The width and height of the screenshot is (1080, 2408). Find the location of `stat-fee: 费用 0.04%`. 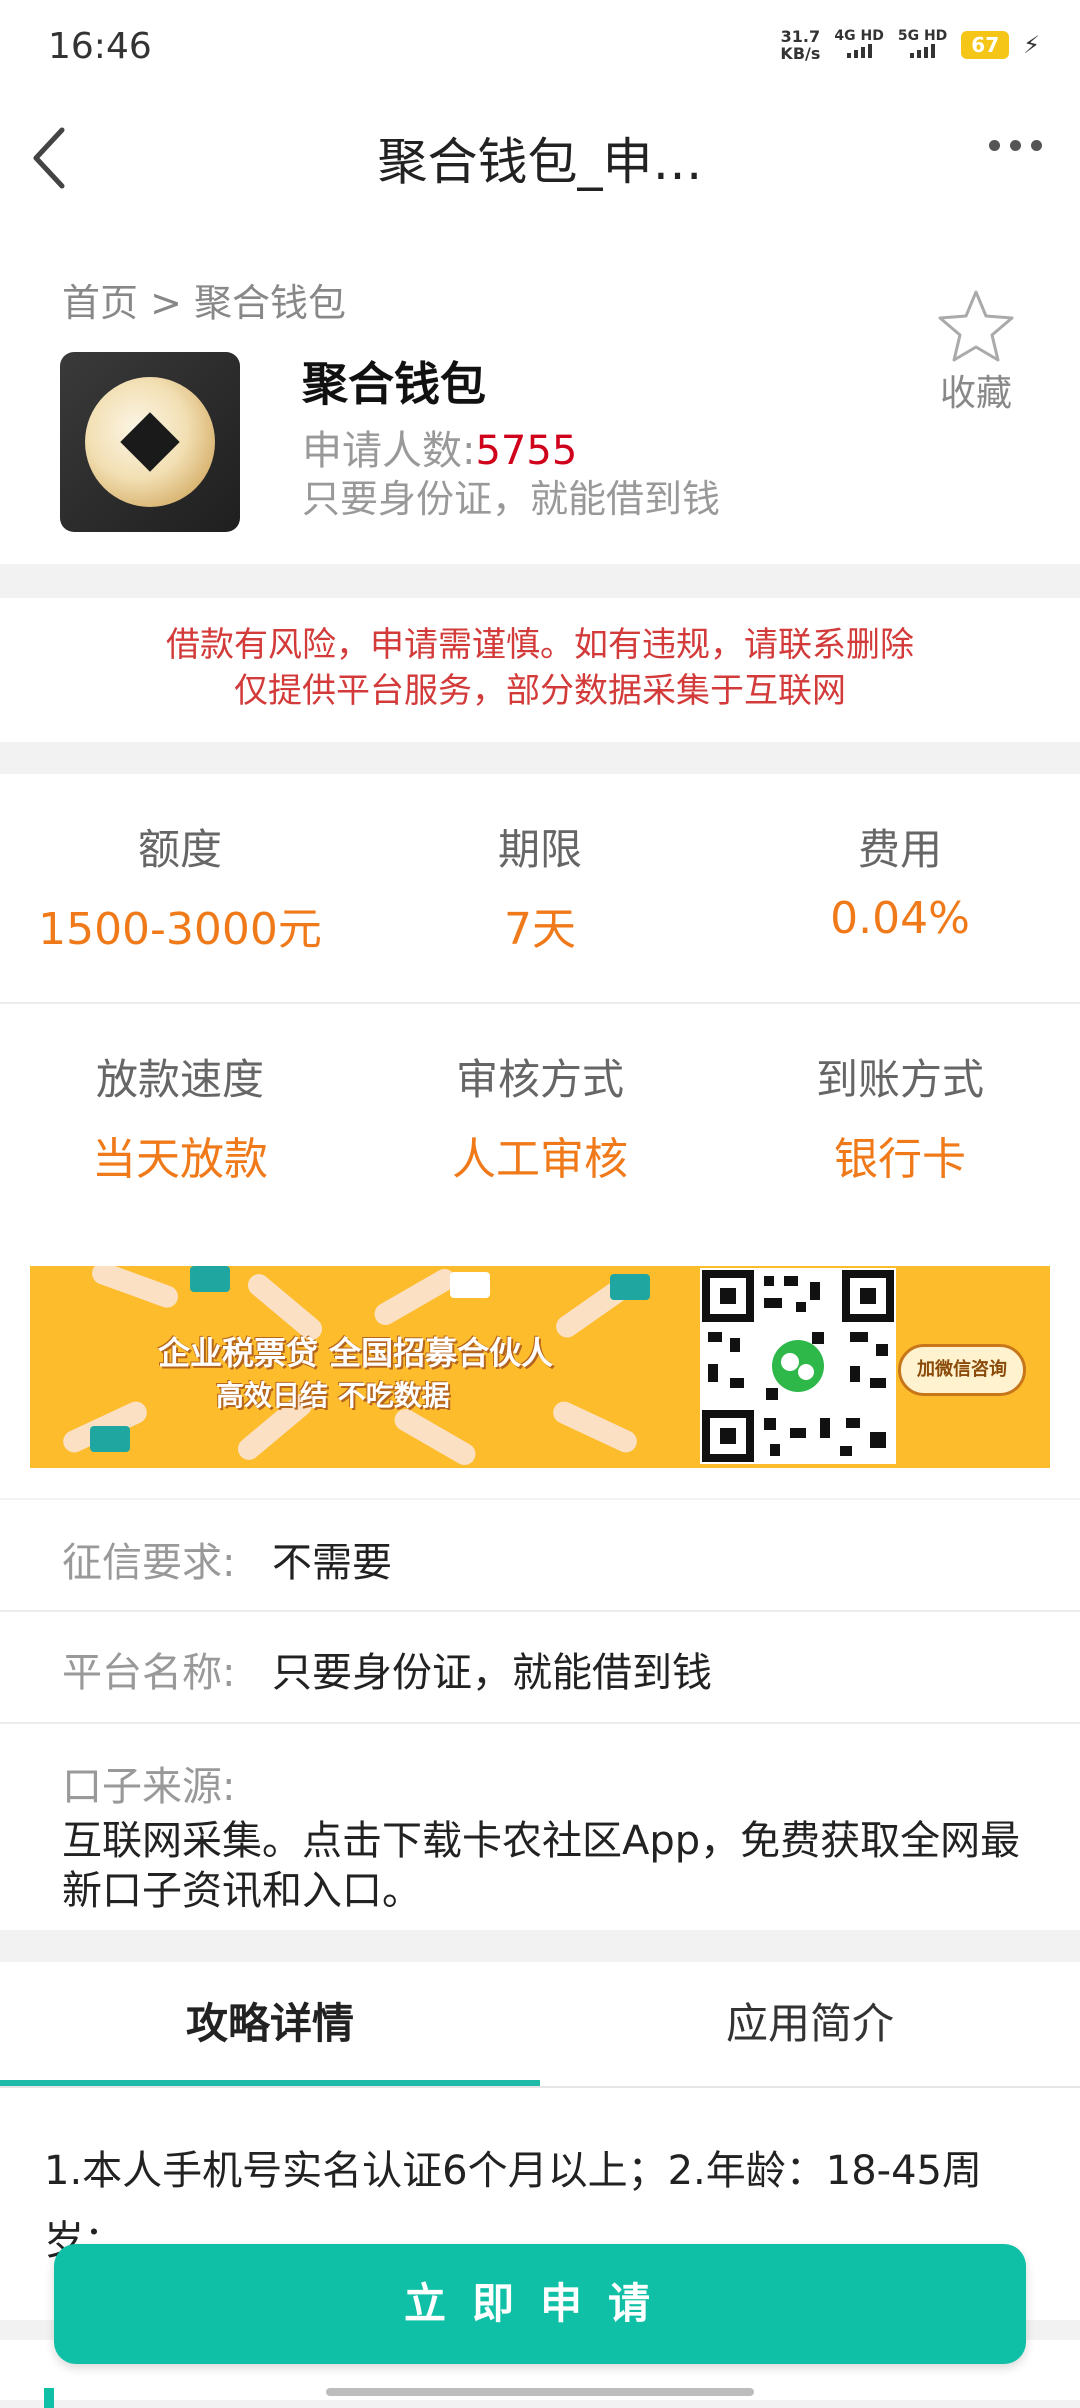

stat-fee: 费用 0.04% is located at coordinates (900, 884).